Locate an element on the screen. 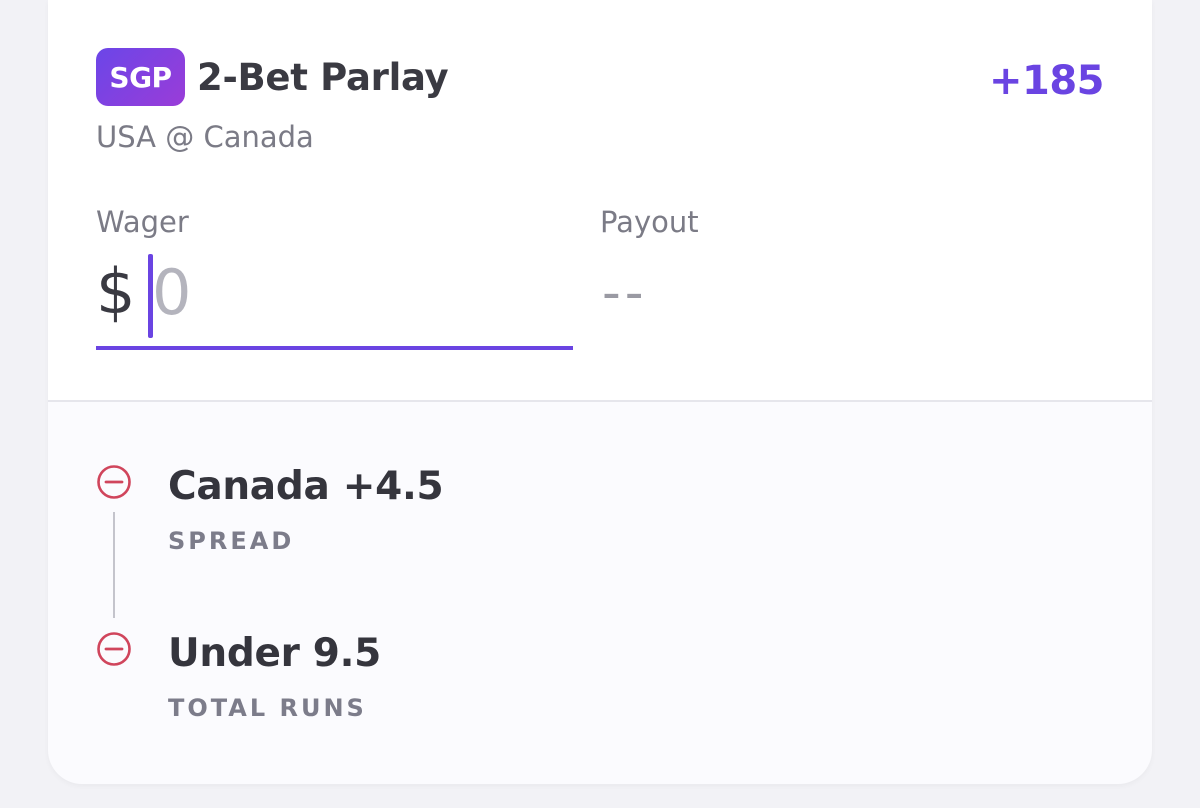  leg-item: Canada +4.5 SPREAD is located at coordinates (306, 510).